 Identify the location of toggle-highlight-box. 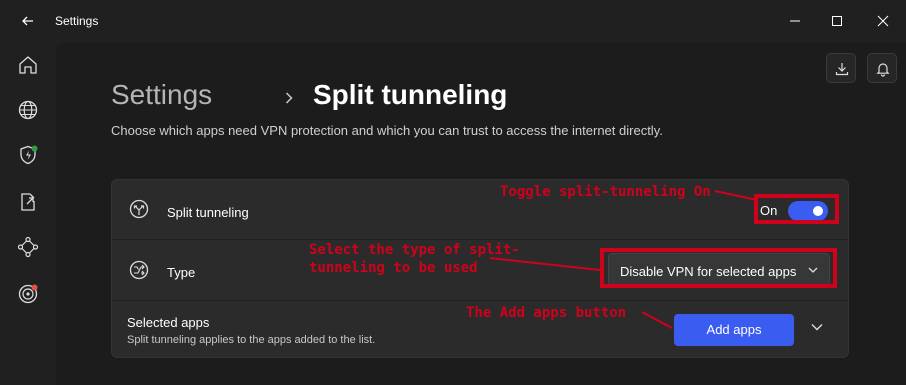
(796, 209).